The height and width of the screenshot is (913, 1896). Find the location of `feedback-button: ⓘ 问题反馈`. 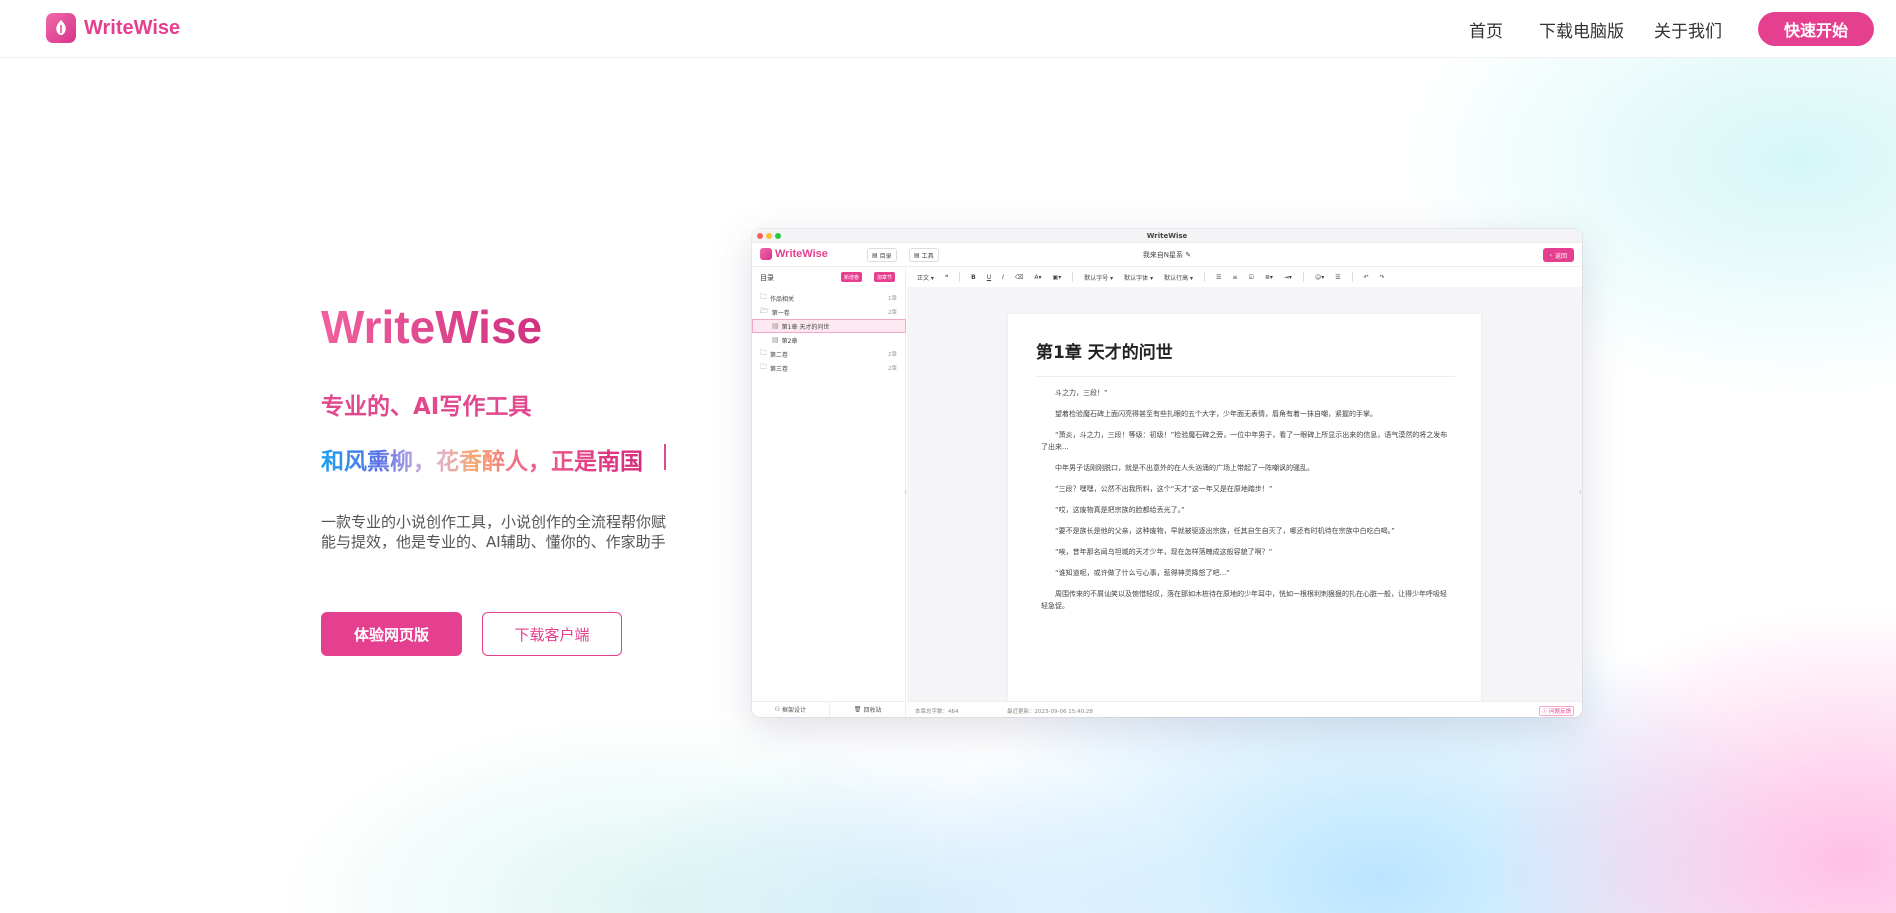

feedback-button: ⓘ 问题反馈 is located at coordinates (1556, 711).